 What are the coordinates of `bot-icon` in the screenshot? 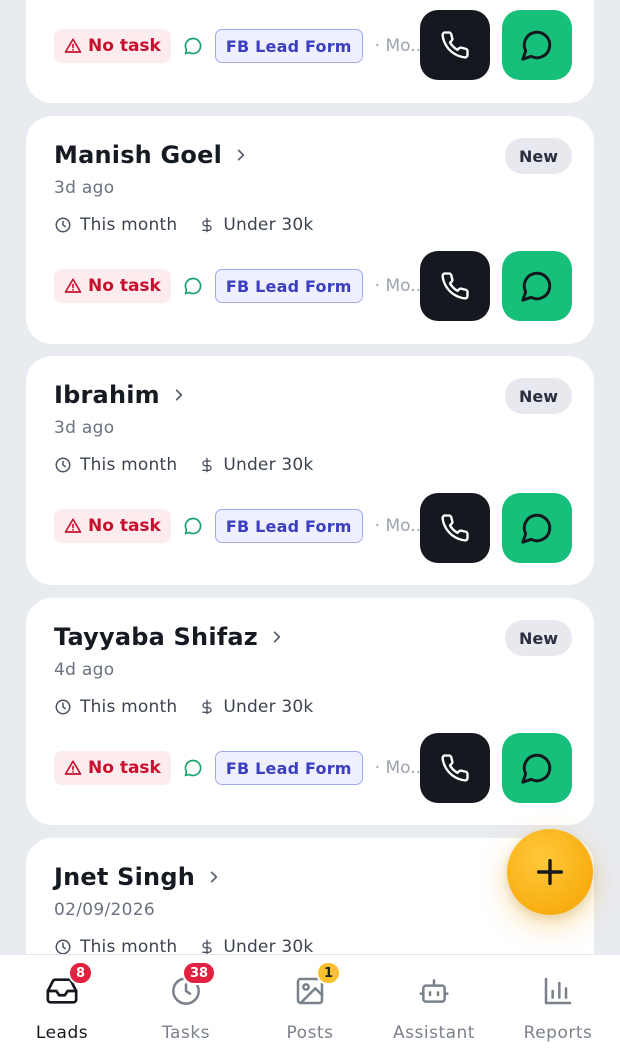 It's located at (434, 991).